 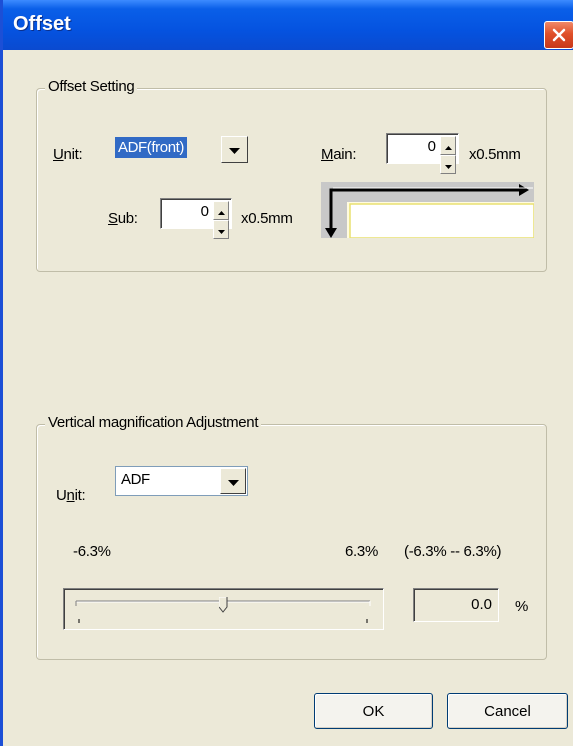 I want to click on slider-thumb, so click(x=223, y=604).